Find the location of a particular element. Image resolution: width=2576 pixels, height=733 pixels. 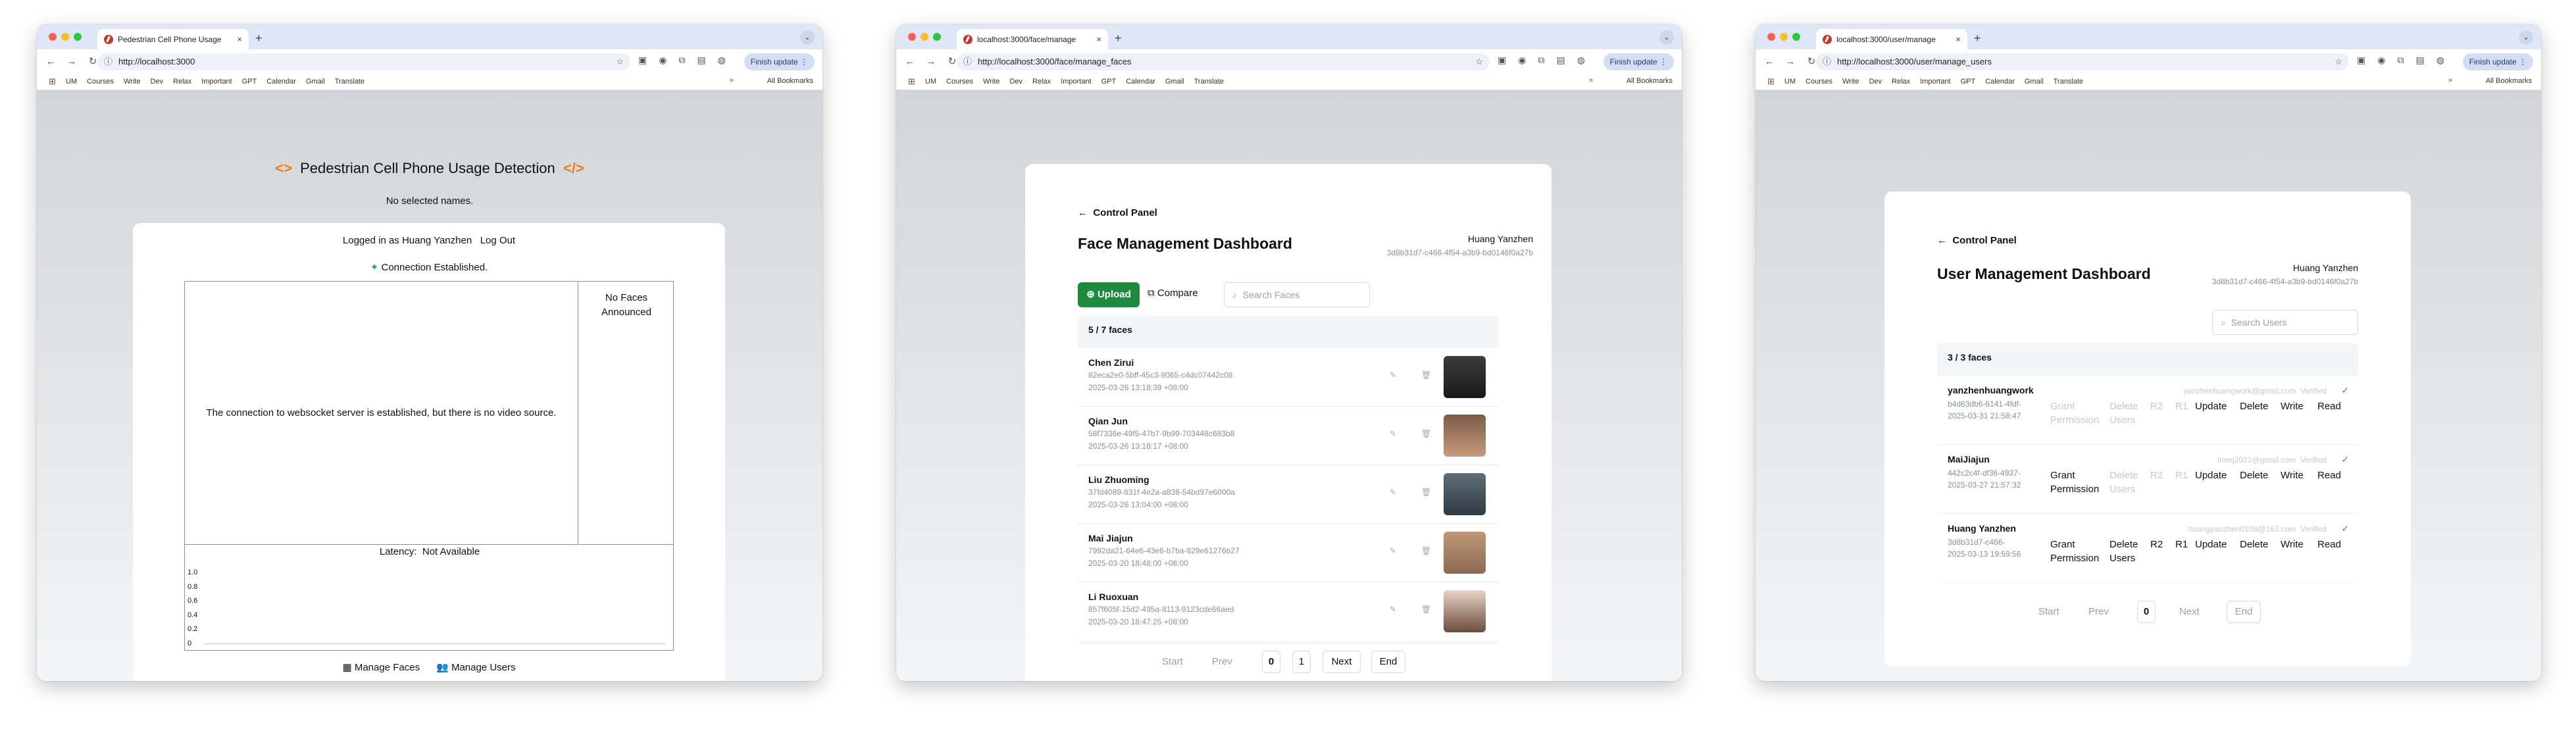

read-toggle: Read is located at coordinates (2329, 406).